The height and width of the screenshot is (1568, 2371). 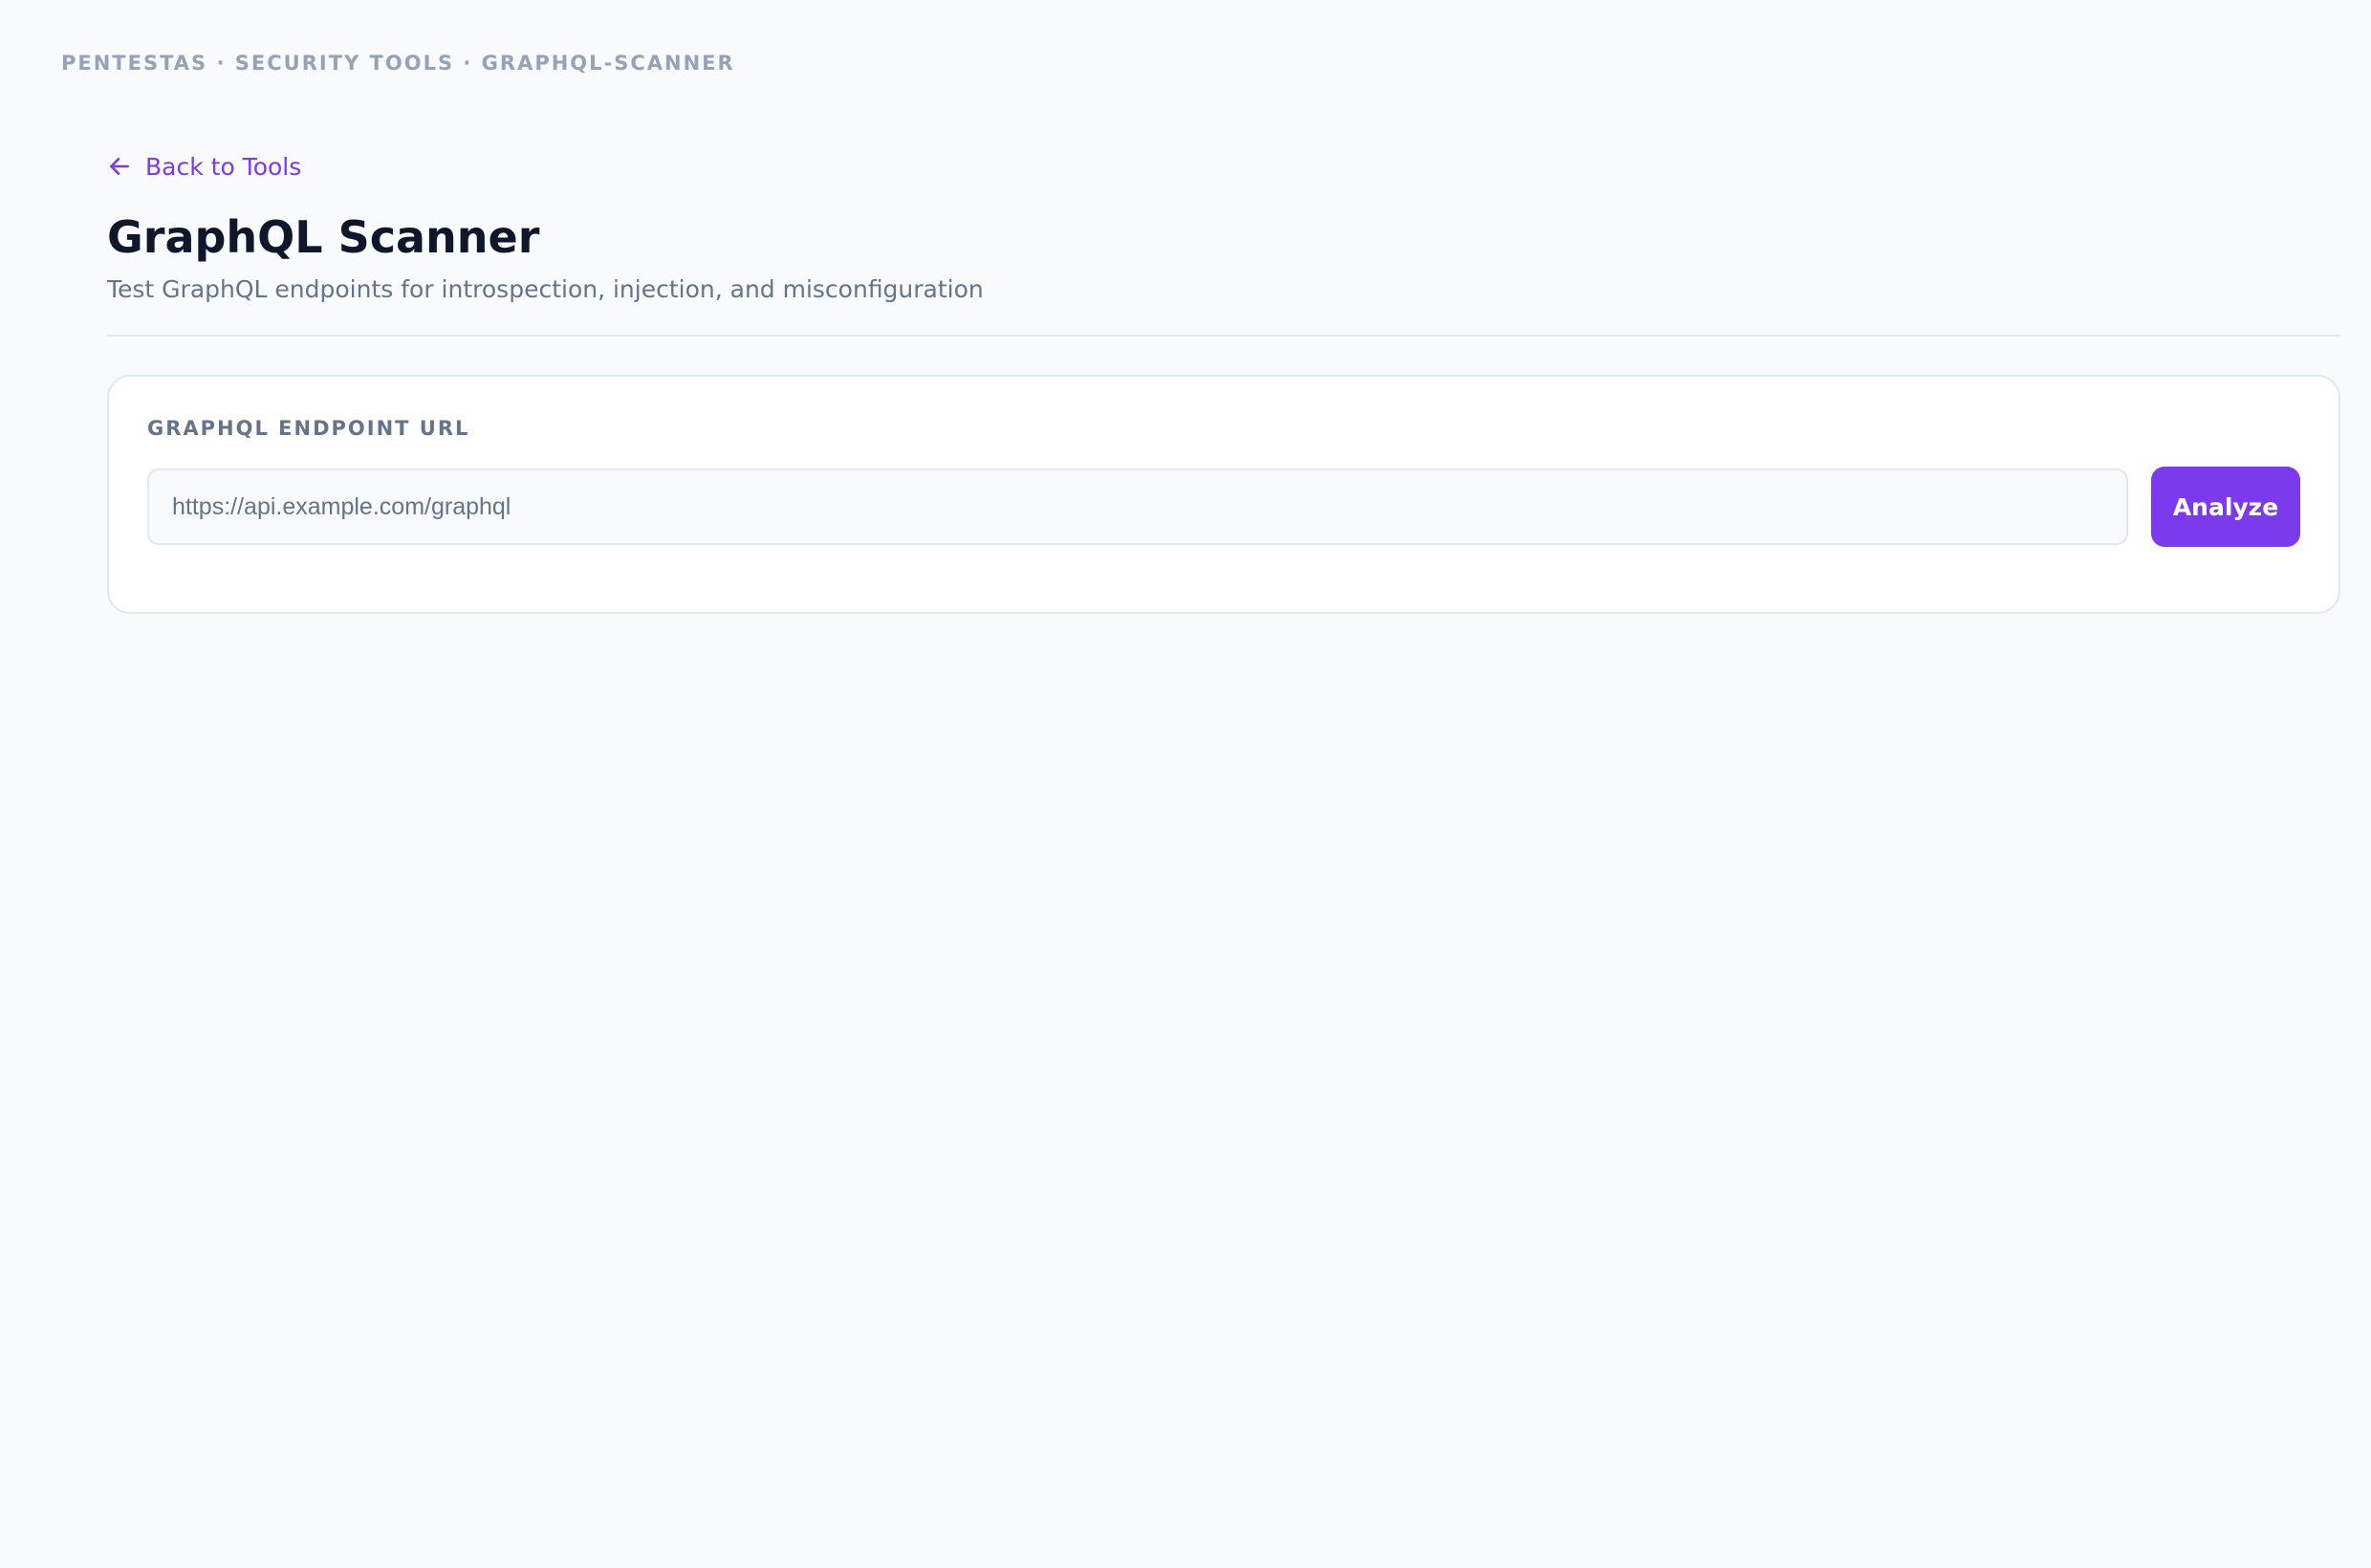 I want to click on endpoint-form-card: GRAPHQL ENDPOINT URL Analyze, so click(x=1223, y=494).